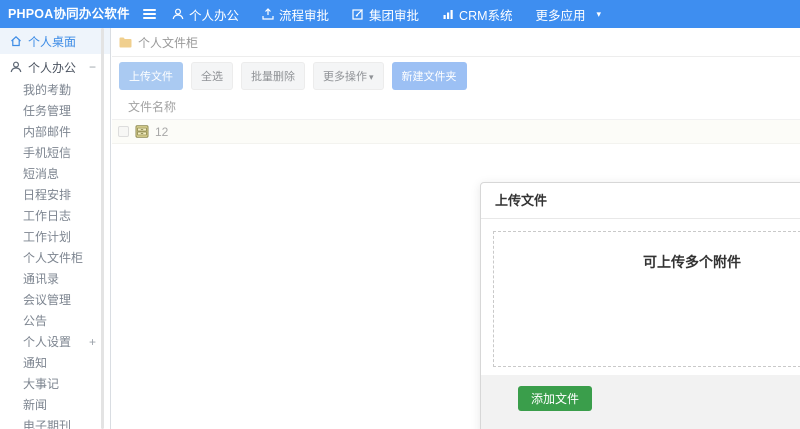 The width and height of the screenshot is (800, 429). I want to click on sidebar-group-label: 个人办公, so click(52, 67).